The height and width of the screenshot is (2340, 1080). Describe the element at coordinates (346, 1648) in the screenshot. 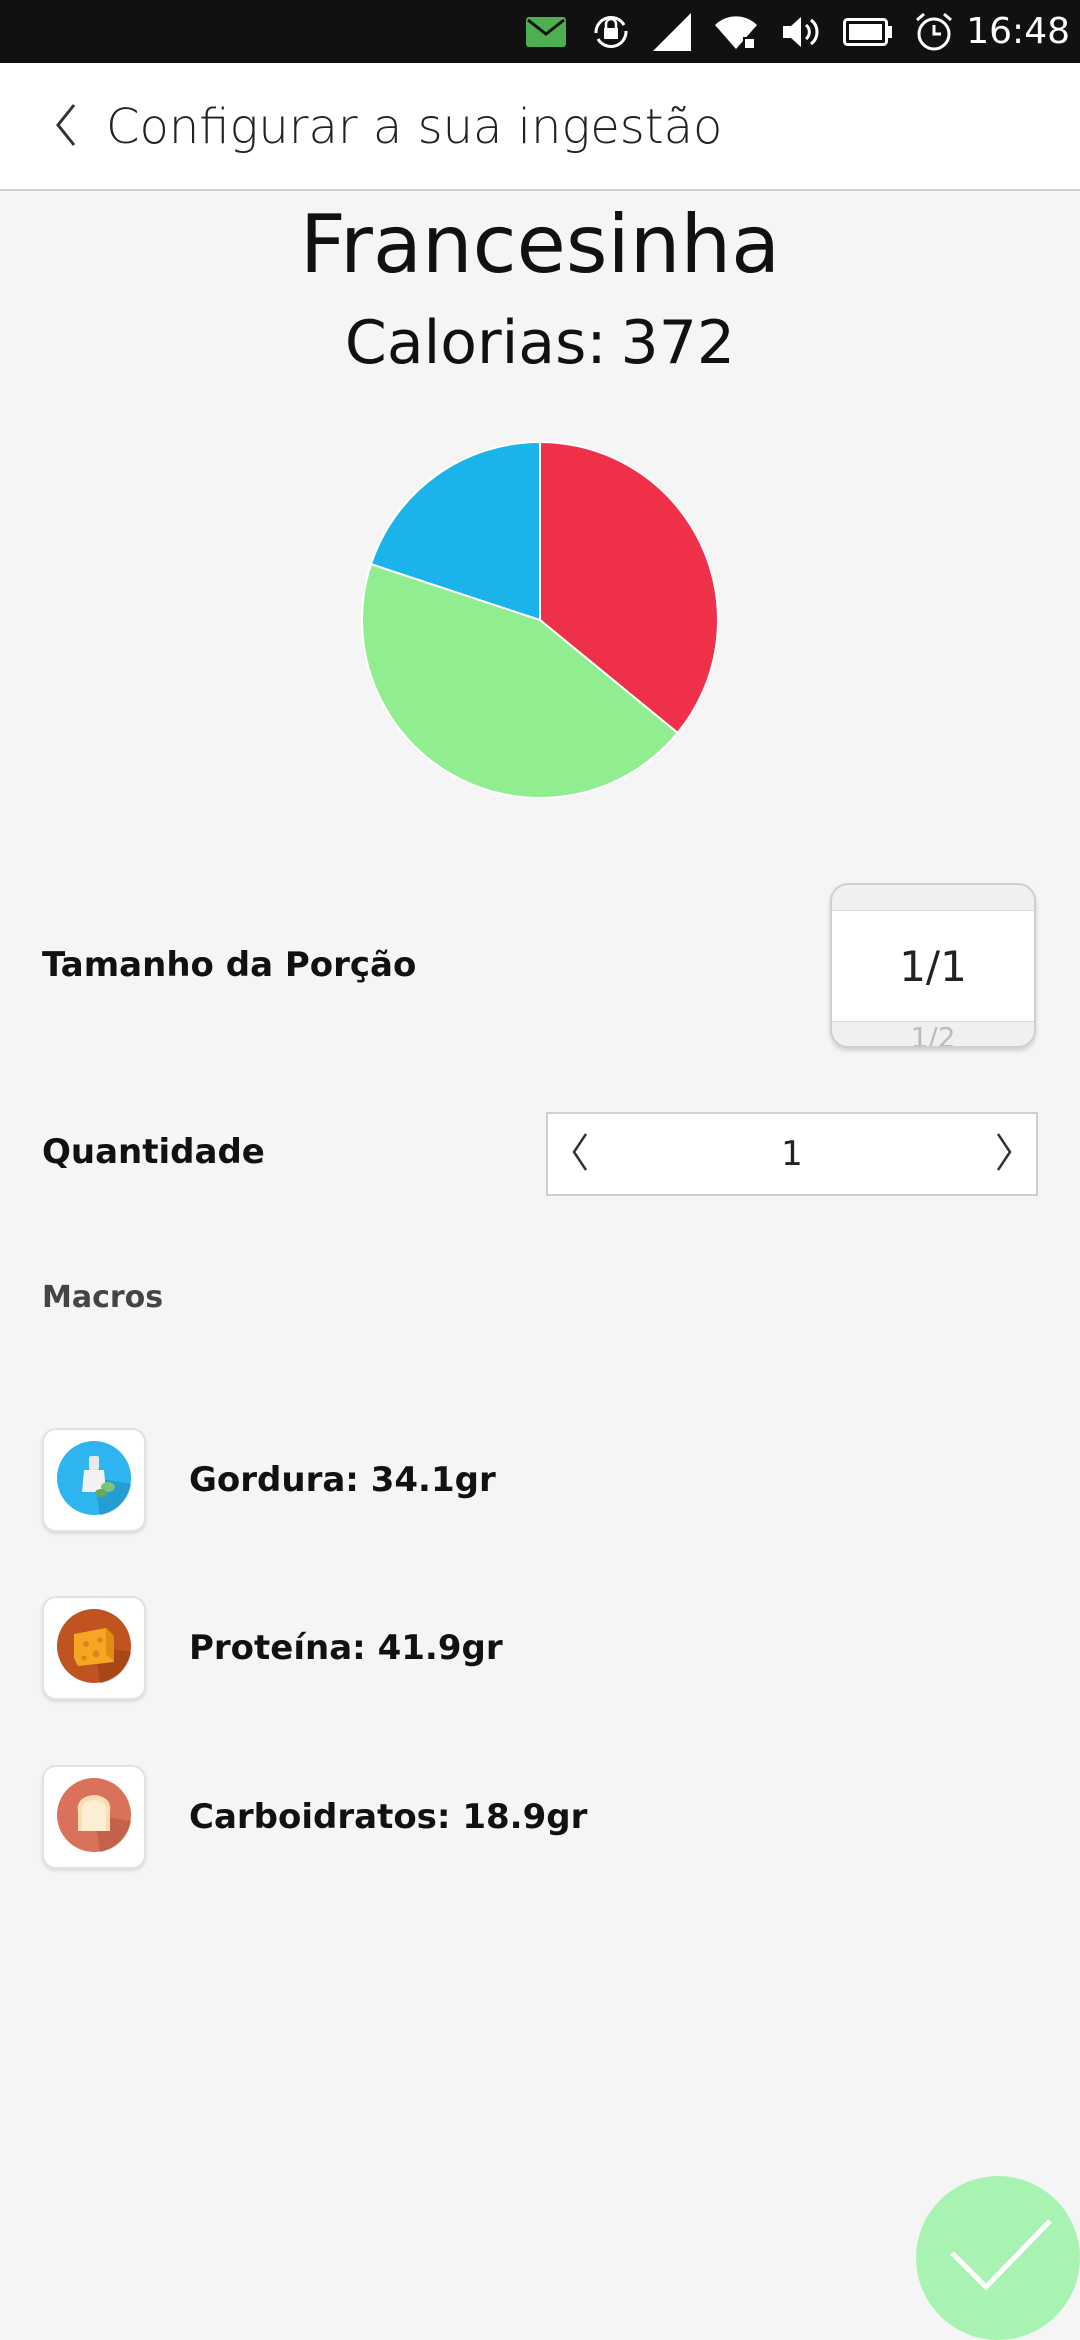

I see `protein-macro-text: Proteína: 41.9gr` at that location.